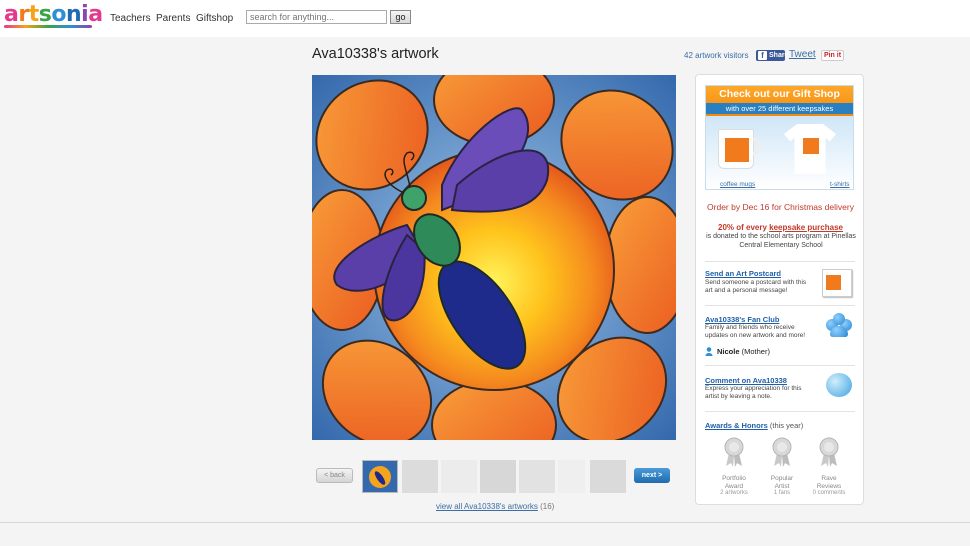 The height and width of the screenshot is (546, 970). What do you see at coordinates (779, 108) in the screenshot?
I see `gift-banner-subtitle: with over 25 different keepsakes` at bounding box center [779, 108].